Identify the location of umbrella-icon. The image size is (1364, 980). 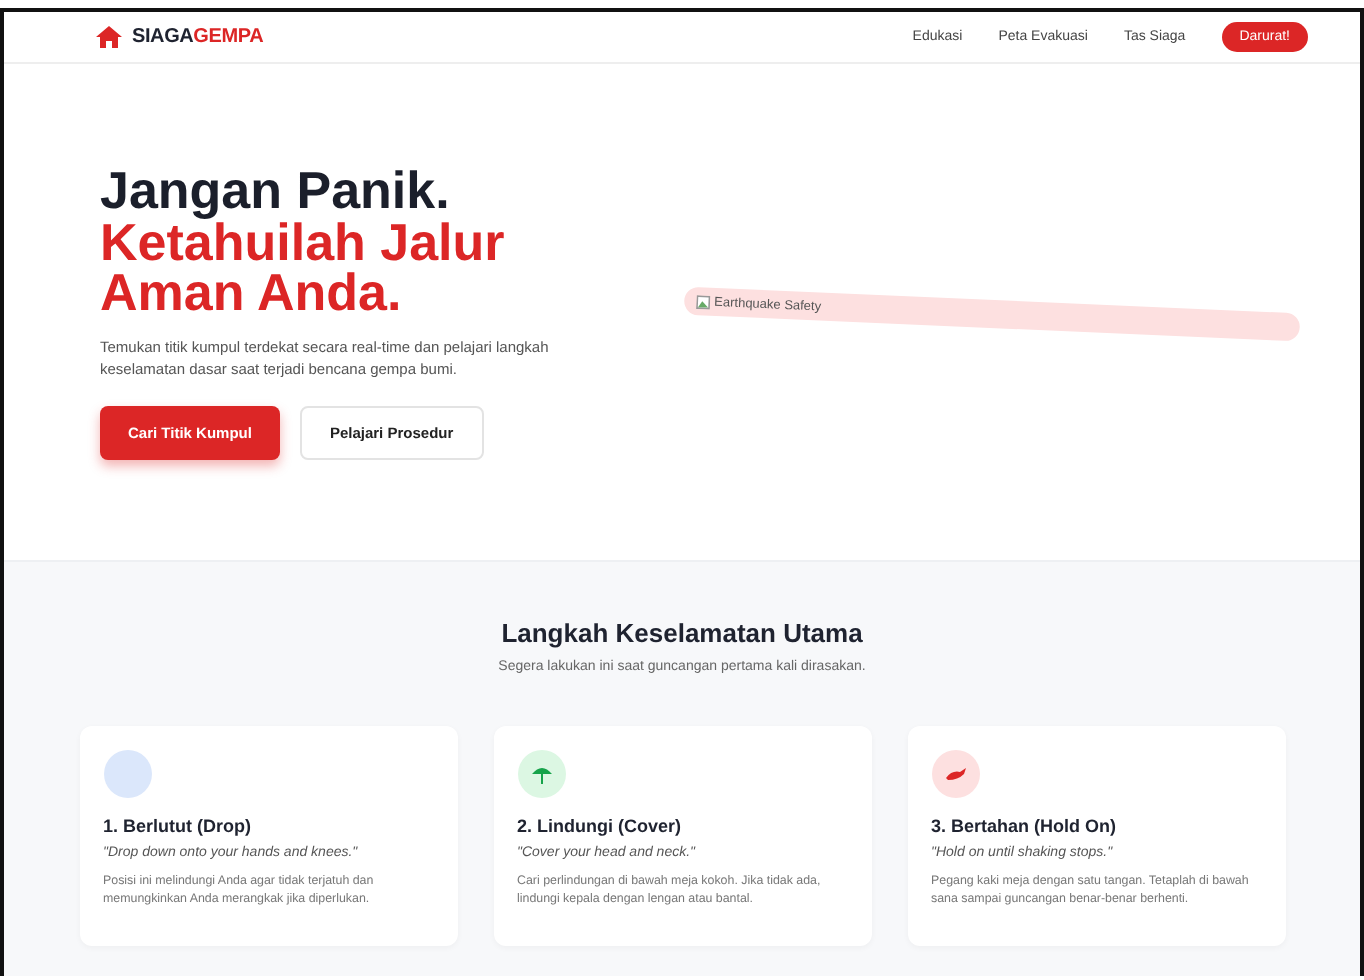
(541, 774).